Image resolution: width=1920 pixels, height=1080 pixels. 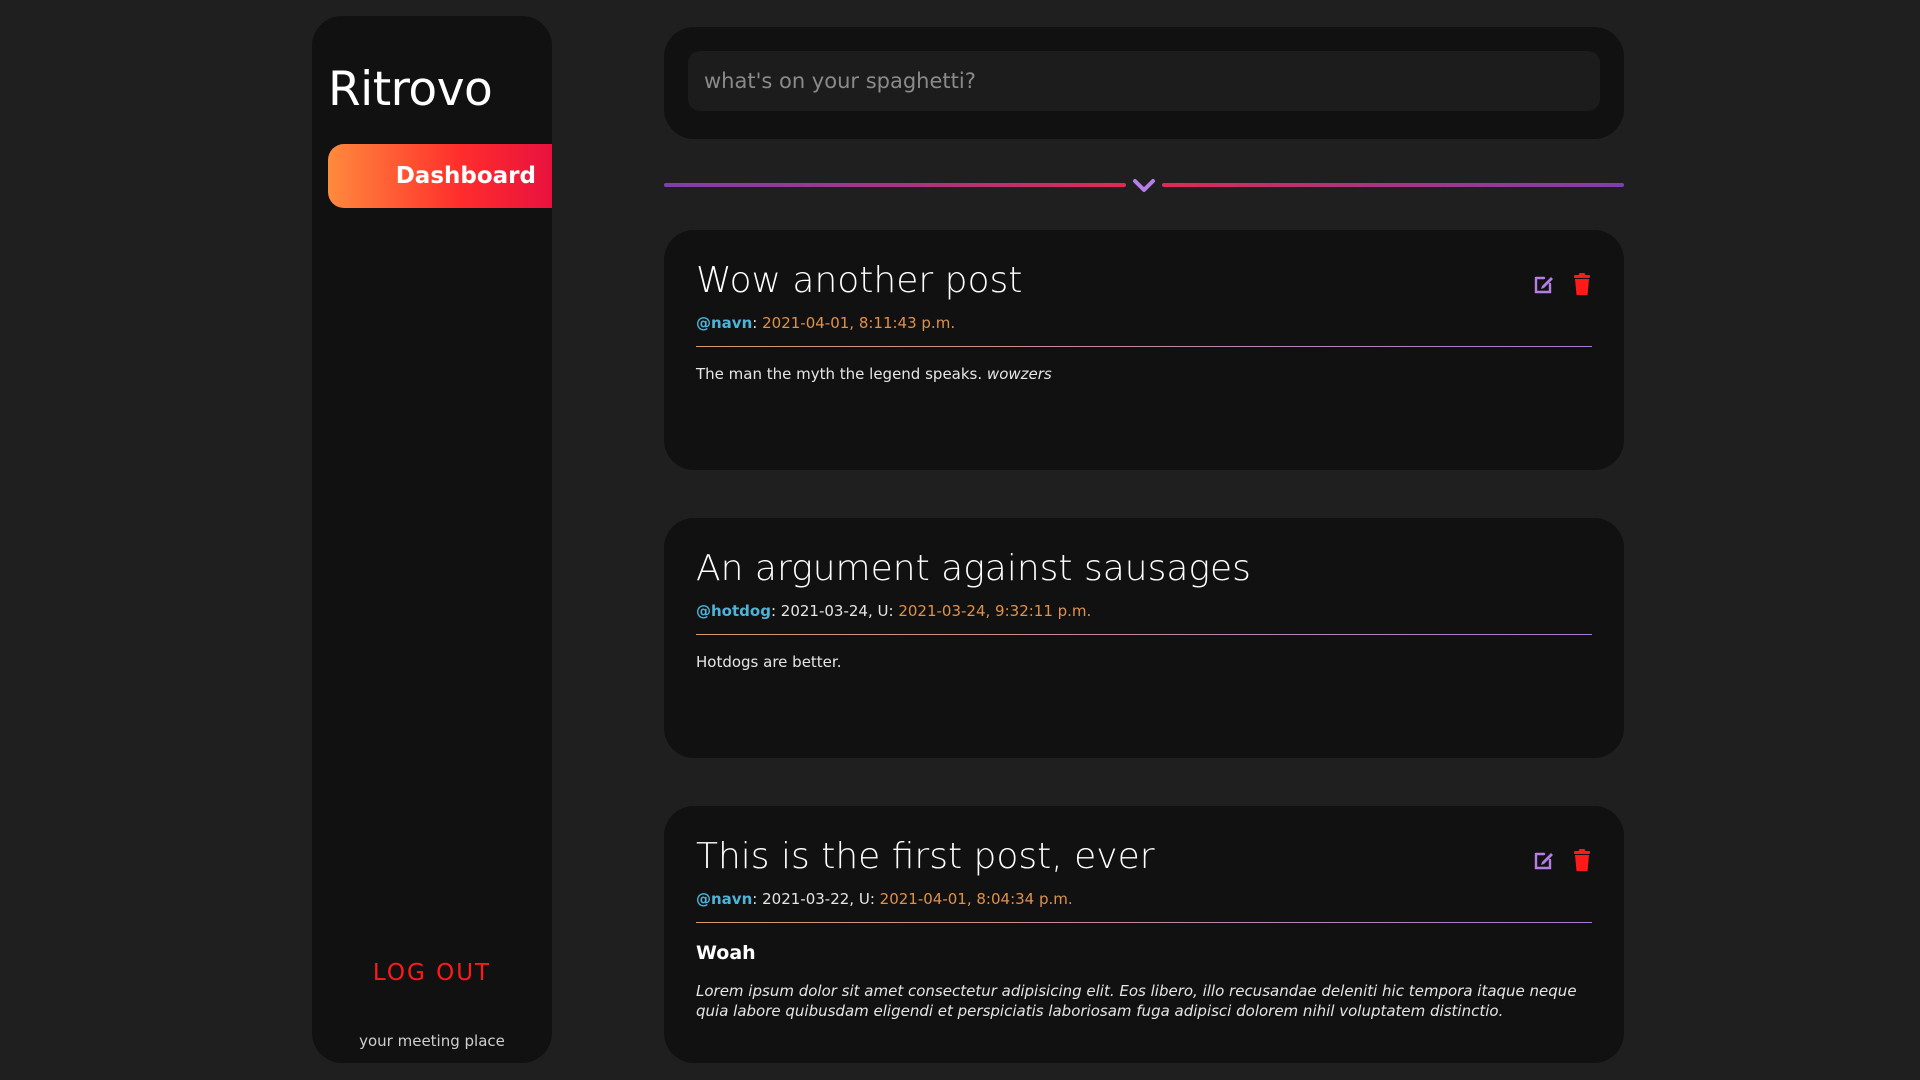 I want to click on sidebar-item-label: Dashboard, so click(x=465, y=176).